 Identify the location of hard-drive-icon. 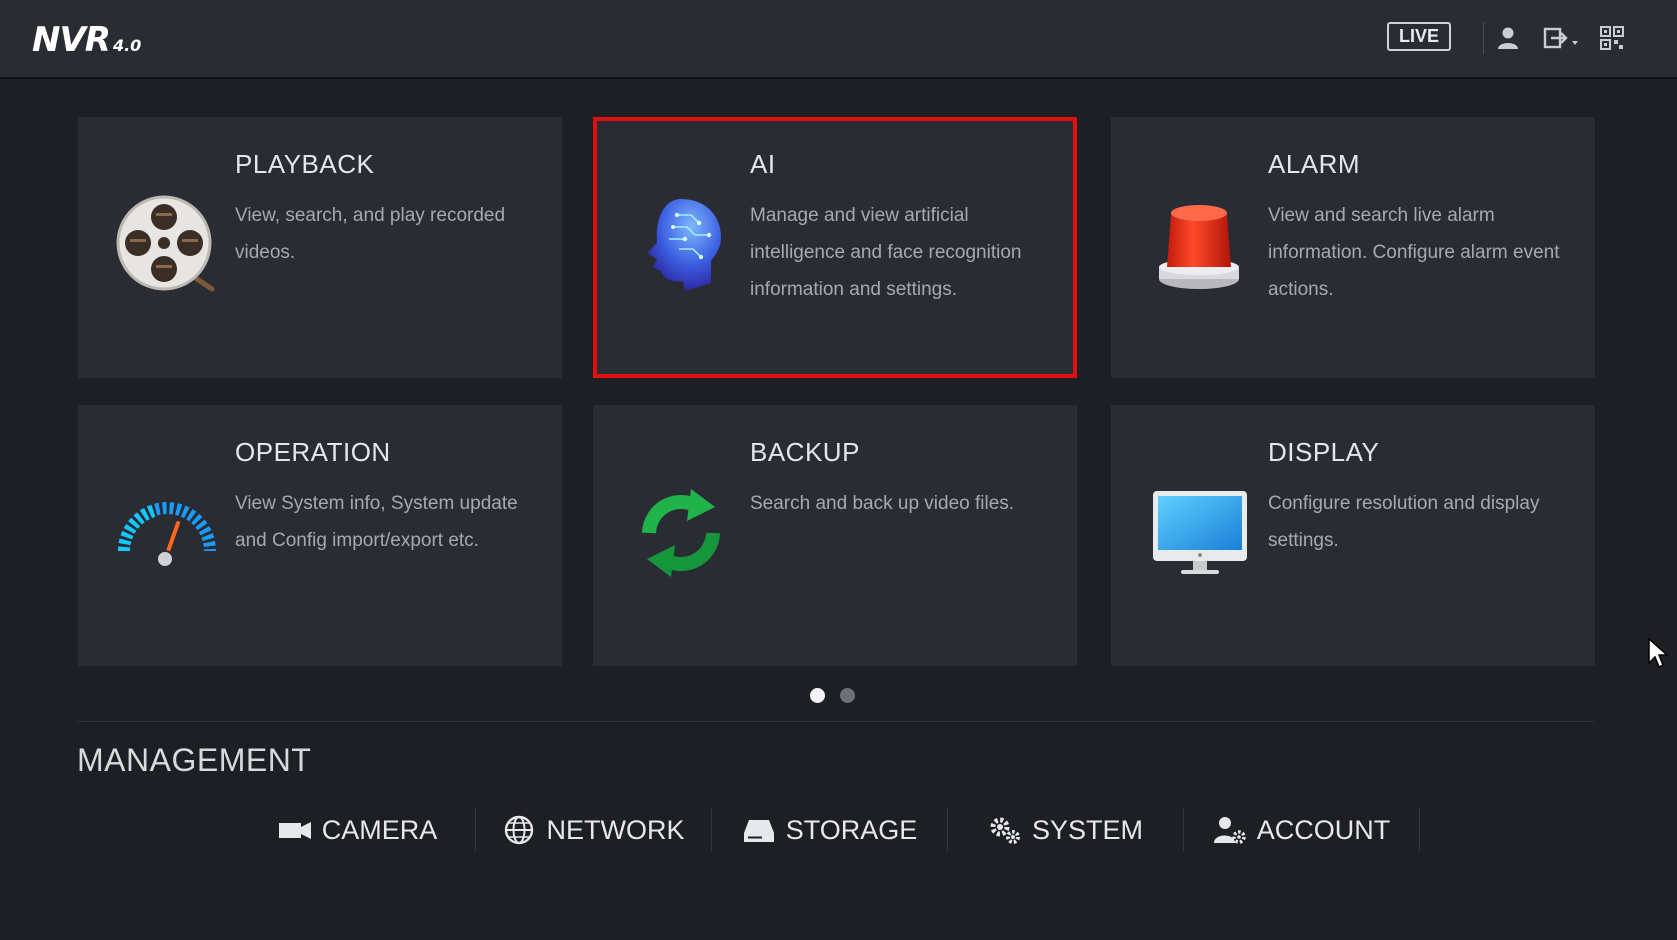
(758, 831).